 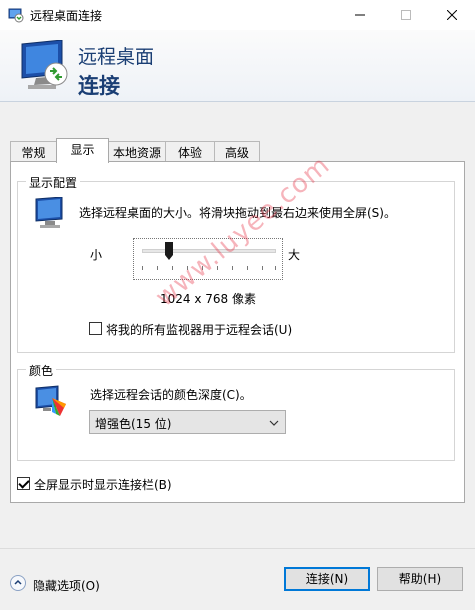 What do you see at coordinates (171, 395) in the screenshot?
I see `color-depth-description: 选择远程会话的颜色深度(C)。` at bounding box center [171, 395].